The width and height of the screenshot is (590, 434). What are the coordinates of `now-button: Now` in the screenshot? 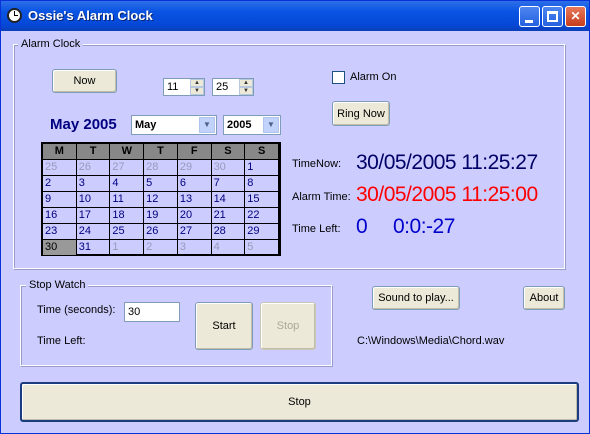 It's located at (84, 81).